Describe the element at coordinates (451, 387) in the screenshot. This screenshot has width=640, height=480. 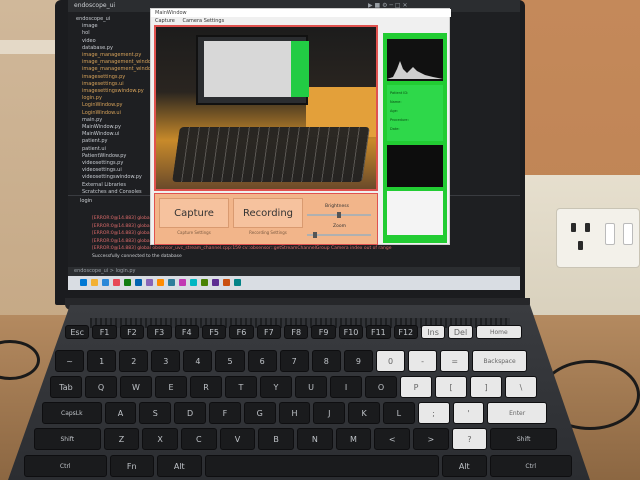
I see `keyboard-key: [` at that location.